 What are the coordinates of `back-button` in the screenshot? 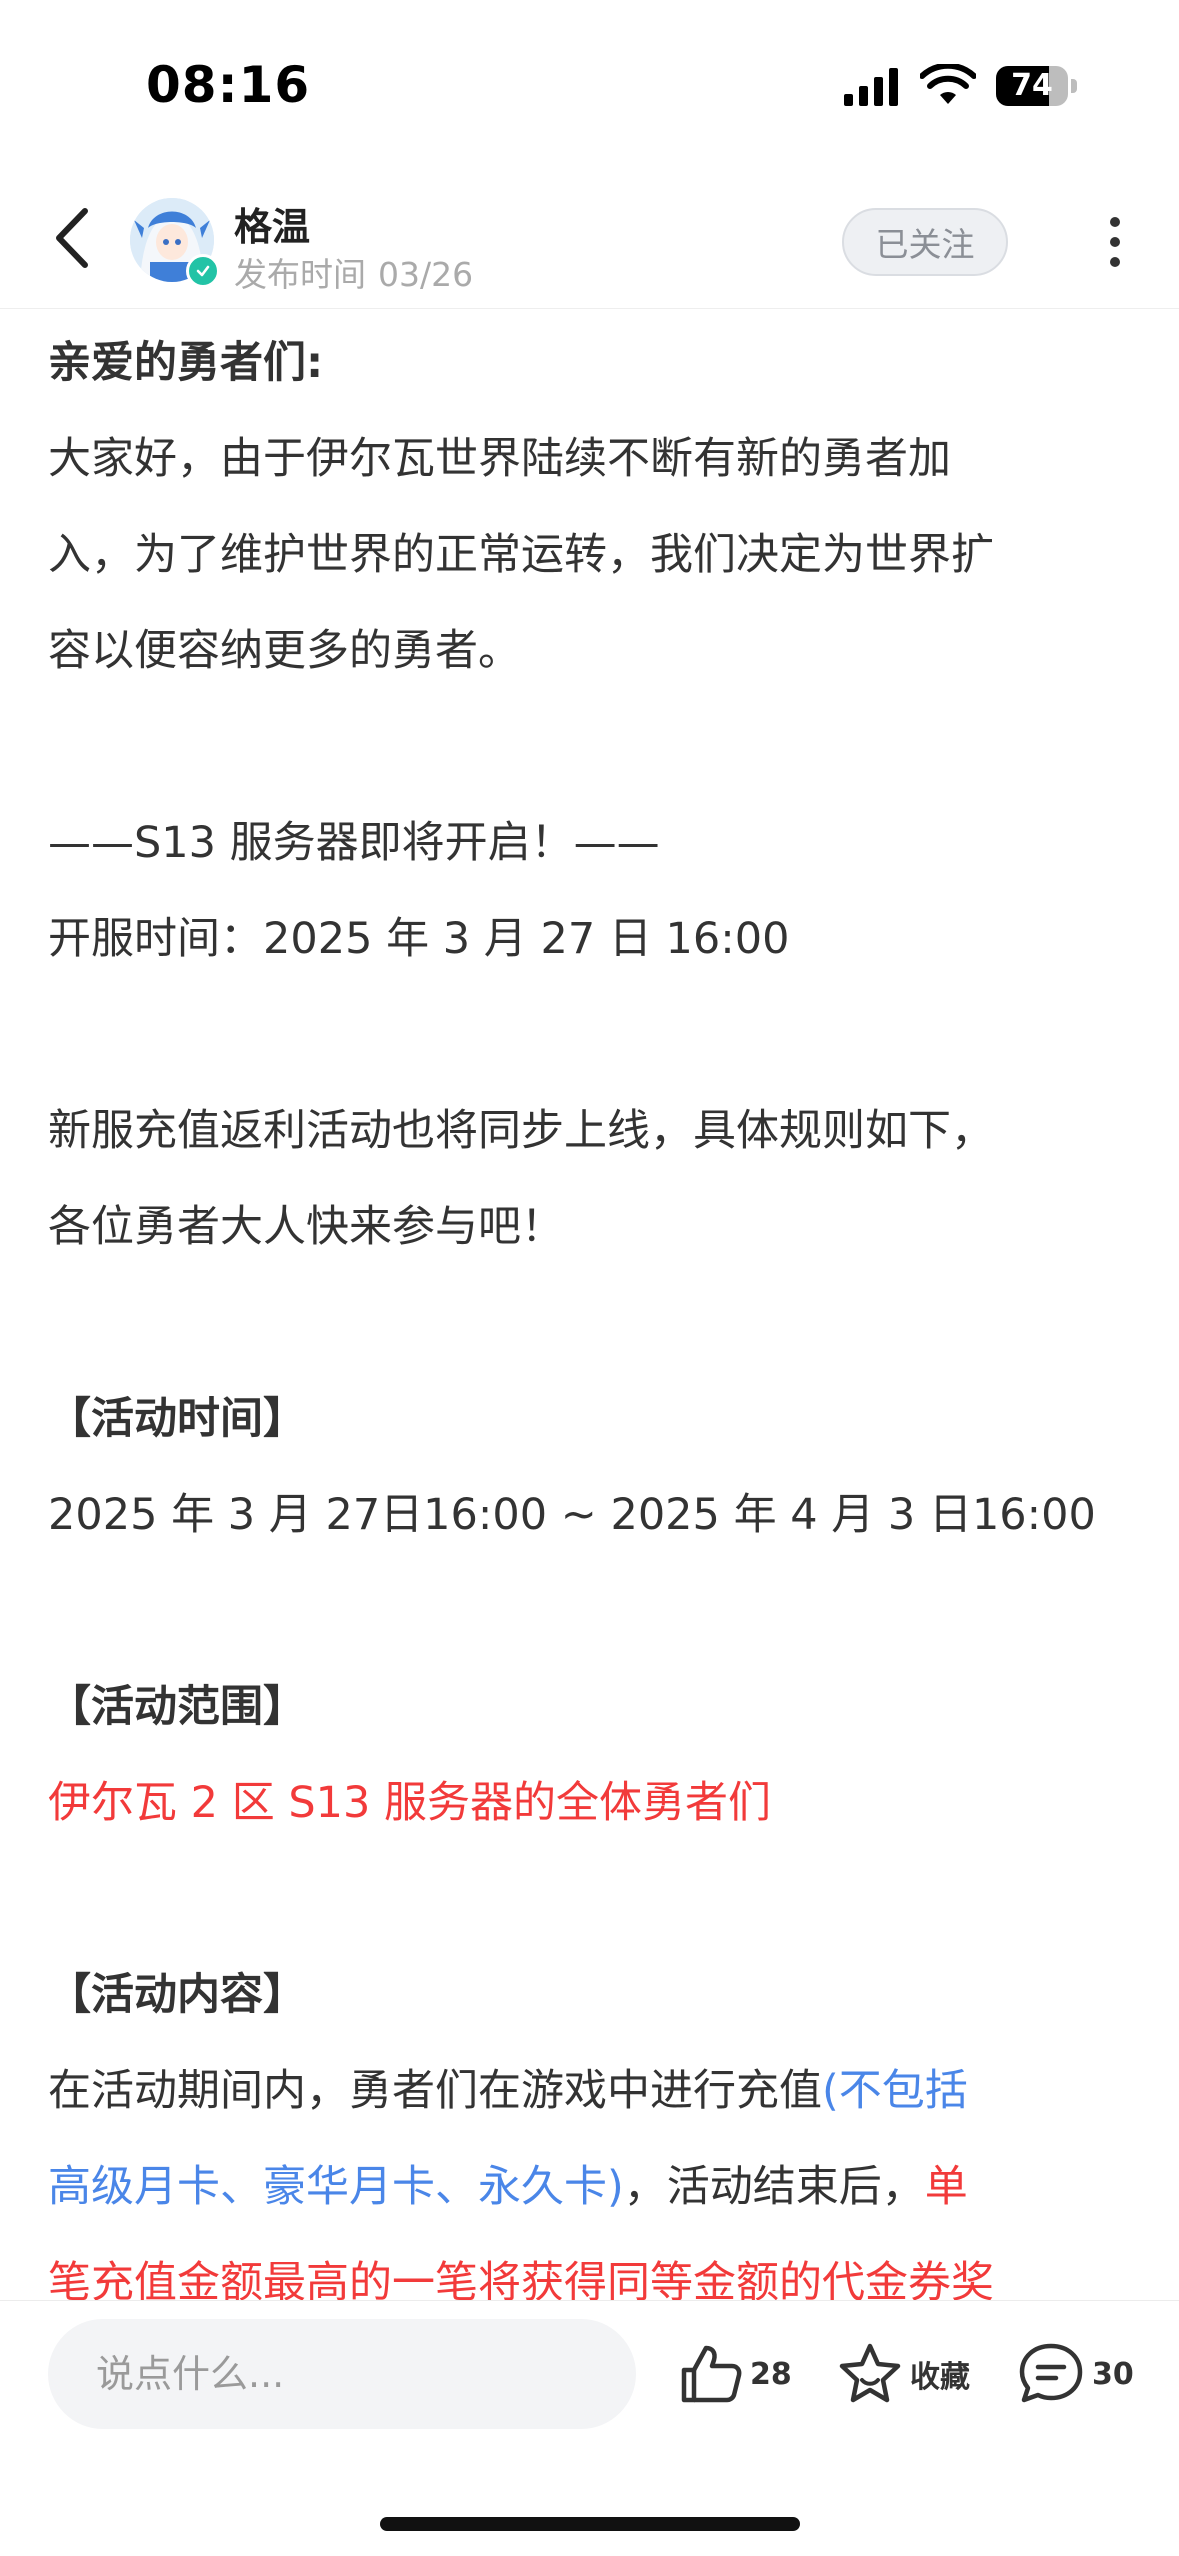 It's located at (71, 238).